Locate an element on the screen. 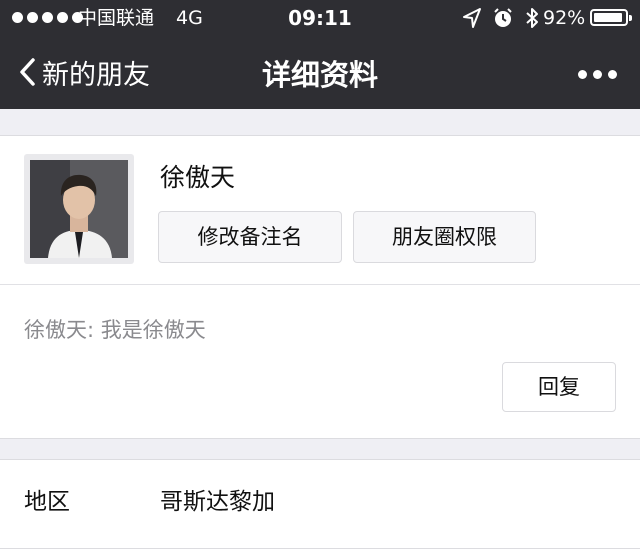 The width and height of the screenshot is (640, 549). greeting-message: 徐傲天: 我是徐傲天 is located at coordinates (115, 330).